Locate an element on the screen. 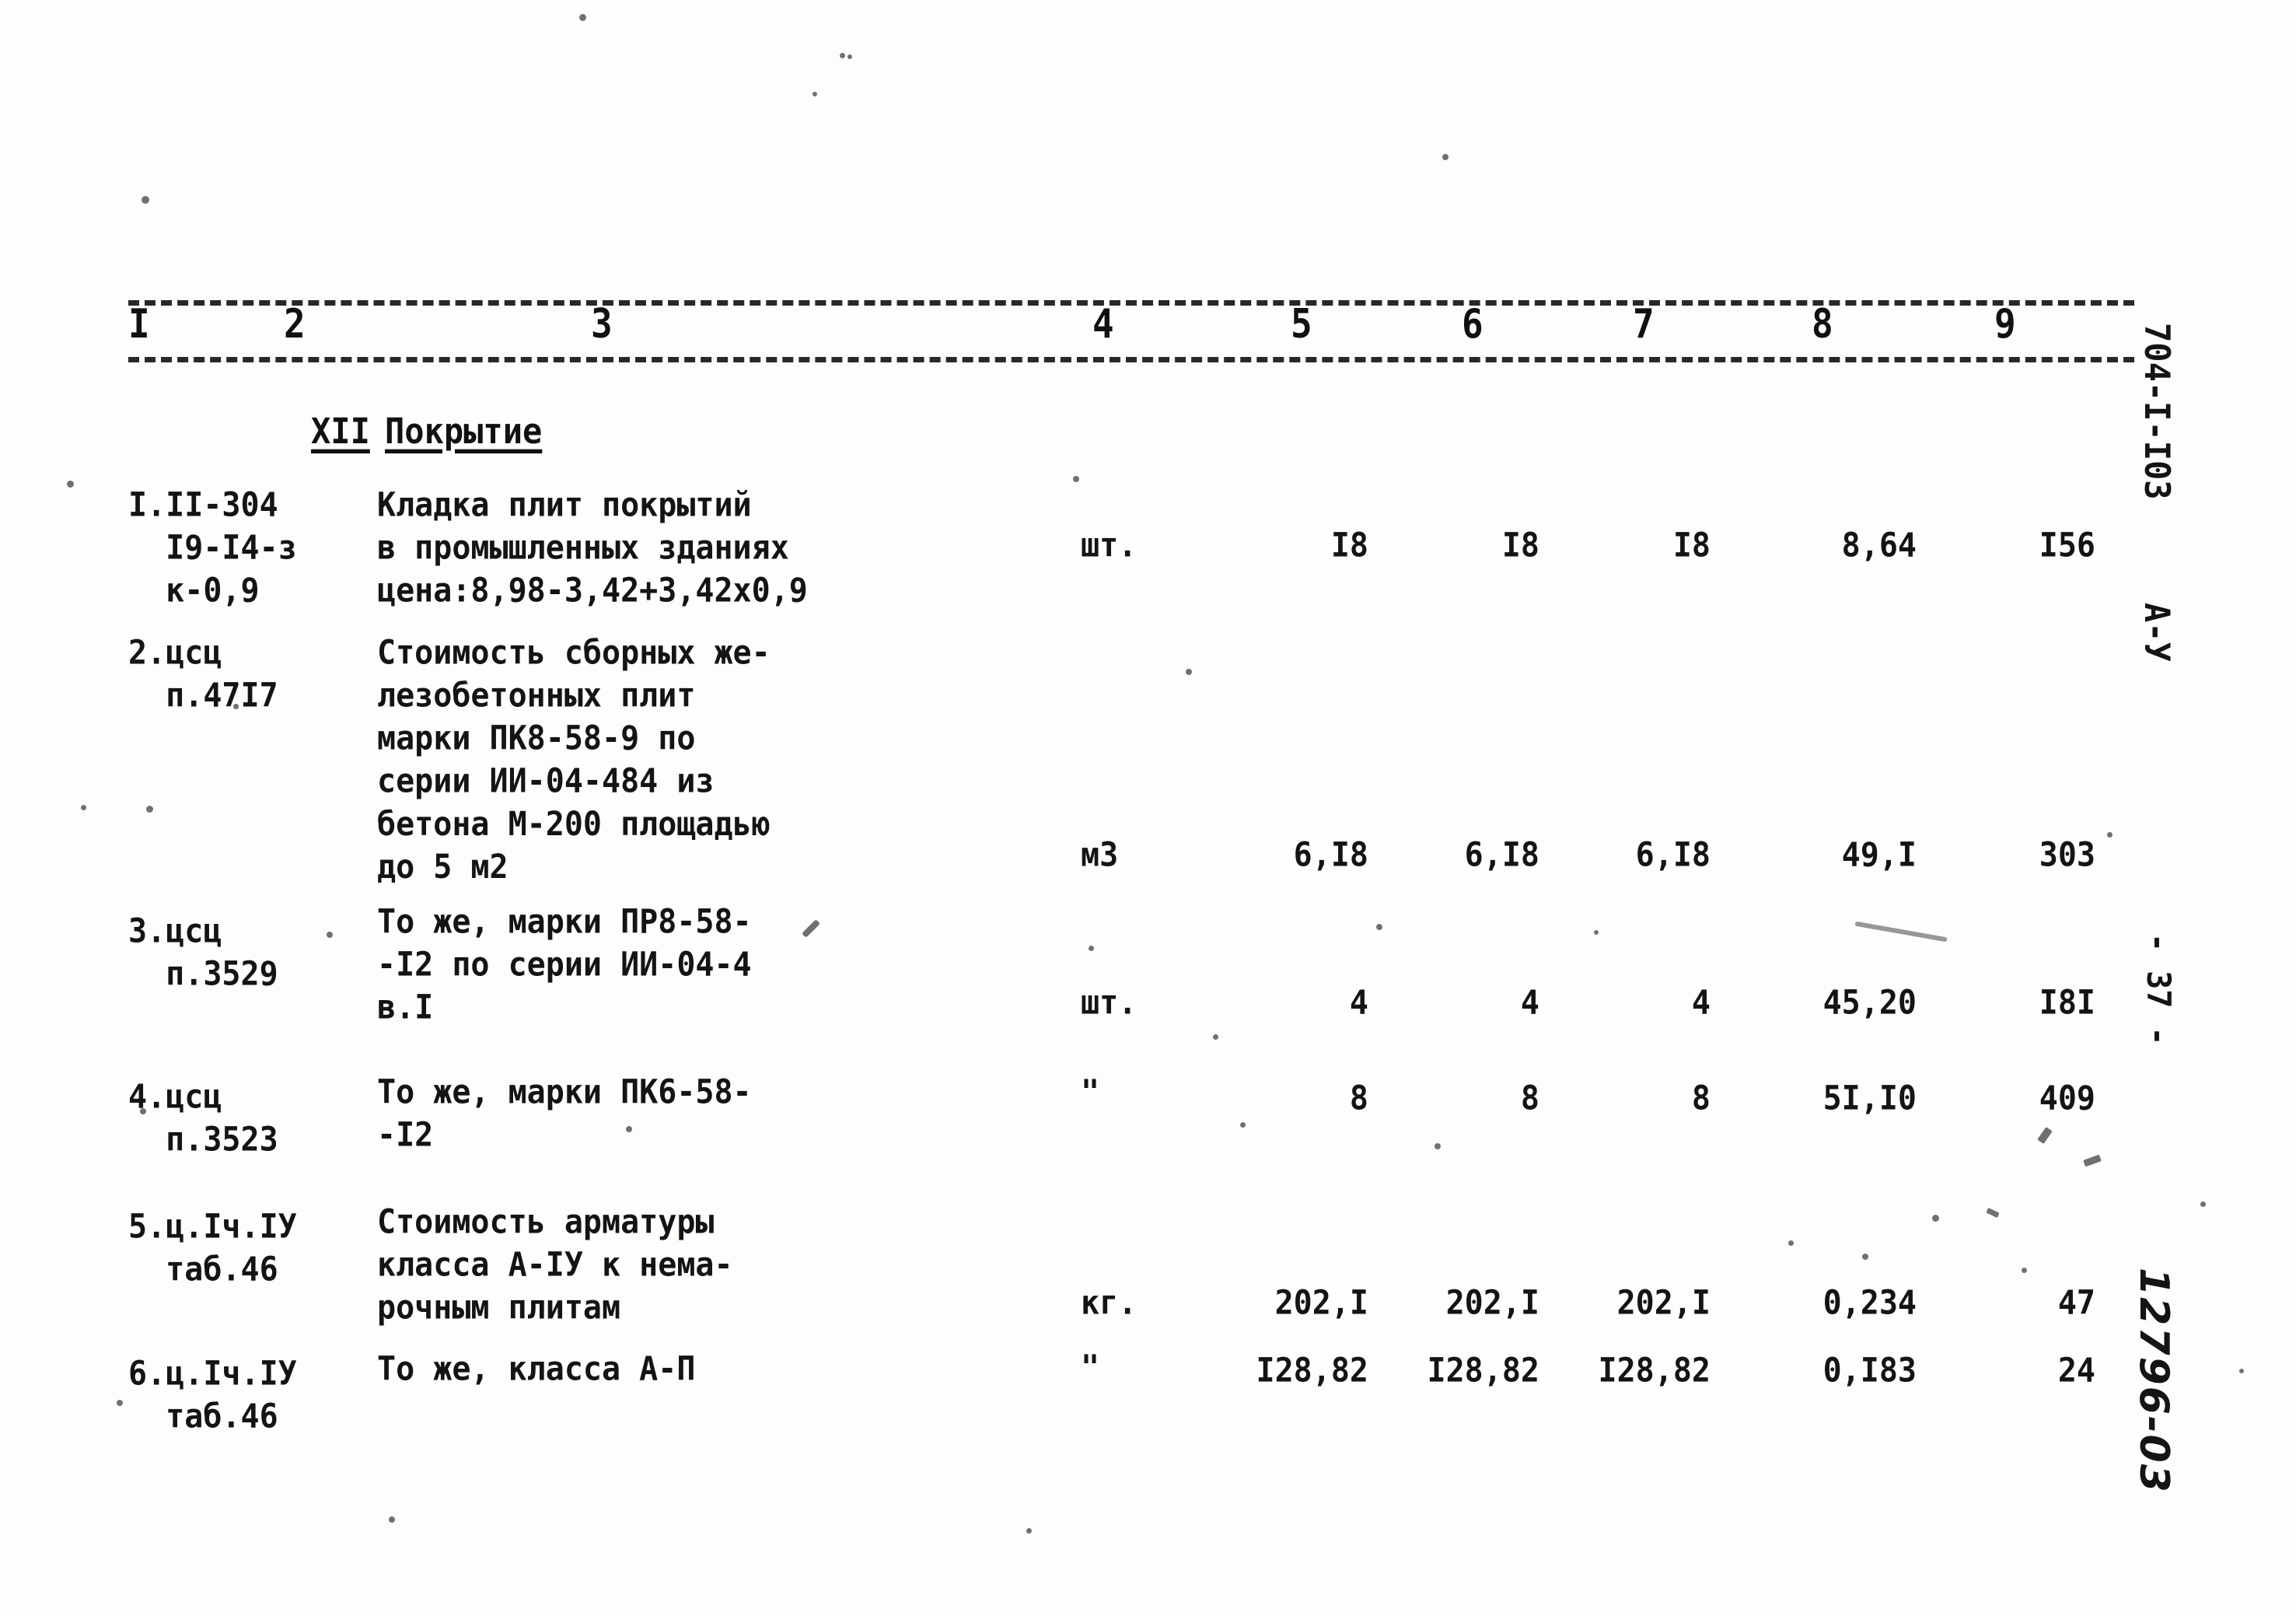  row-value-col9: 303 is located at coordinates (2067, 855).